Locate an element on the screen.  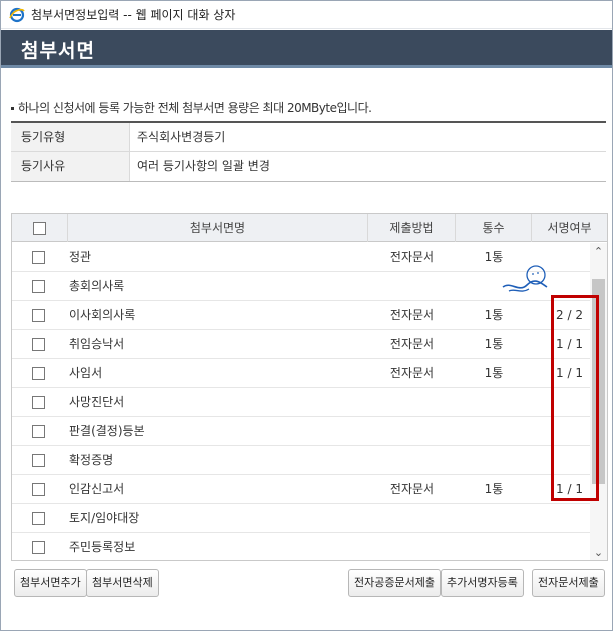
scroll-thumb is located at coordinates (598, 381).